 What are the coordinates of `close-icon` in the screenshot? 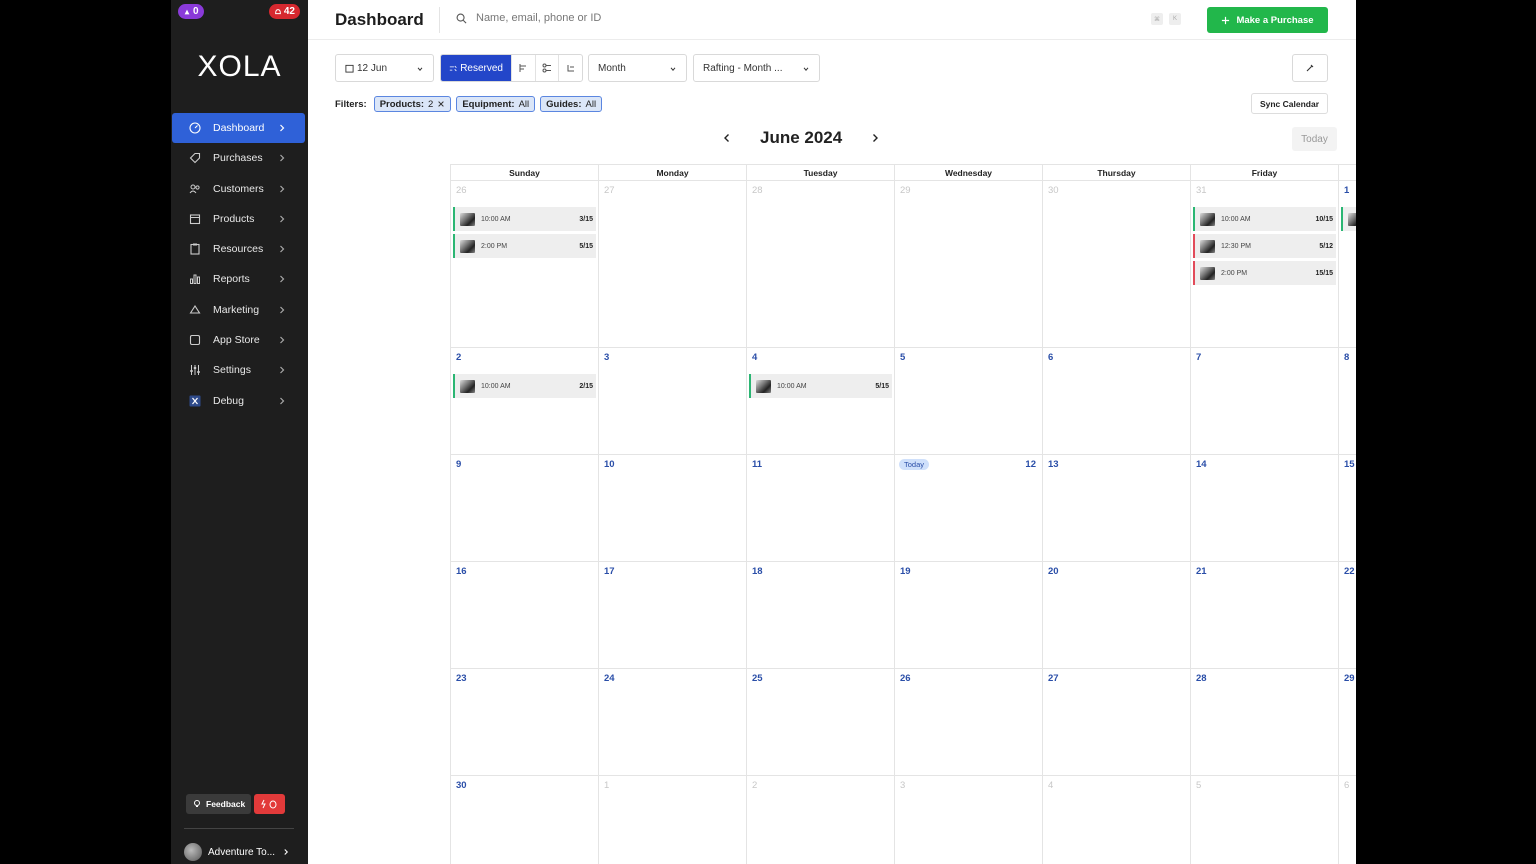 It's located at (441, 104).